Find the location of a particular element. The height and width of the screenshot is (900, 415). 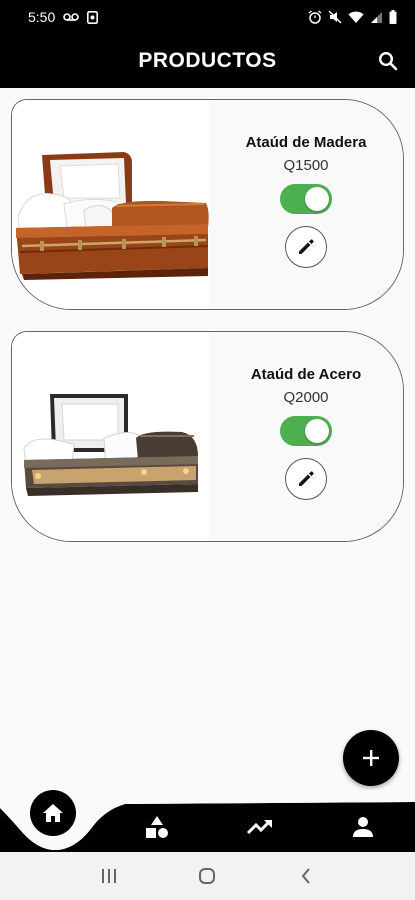

back-button is located at coordinates (306, 876).